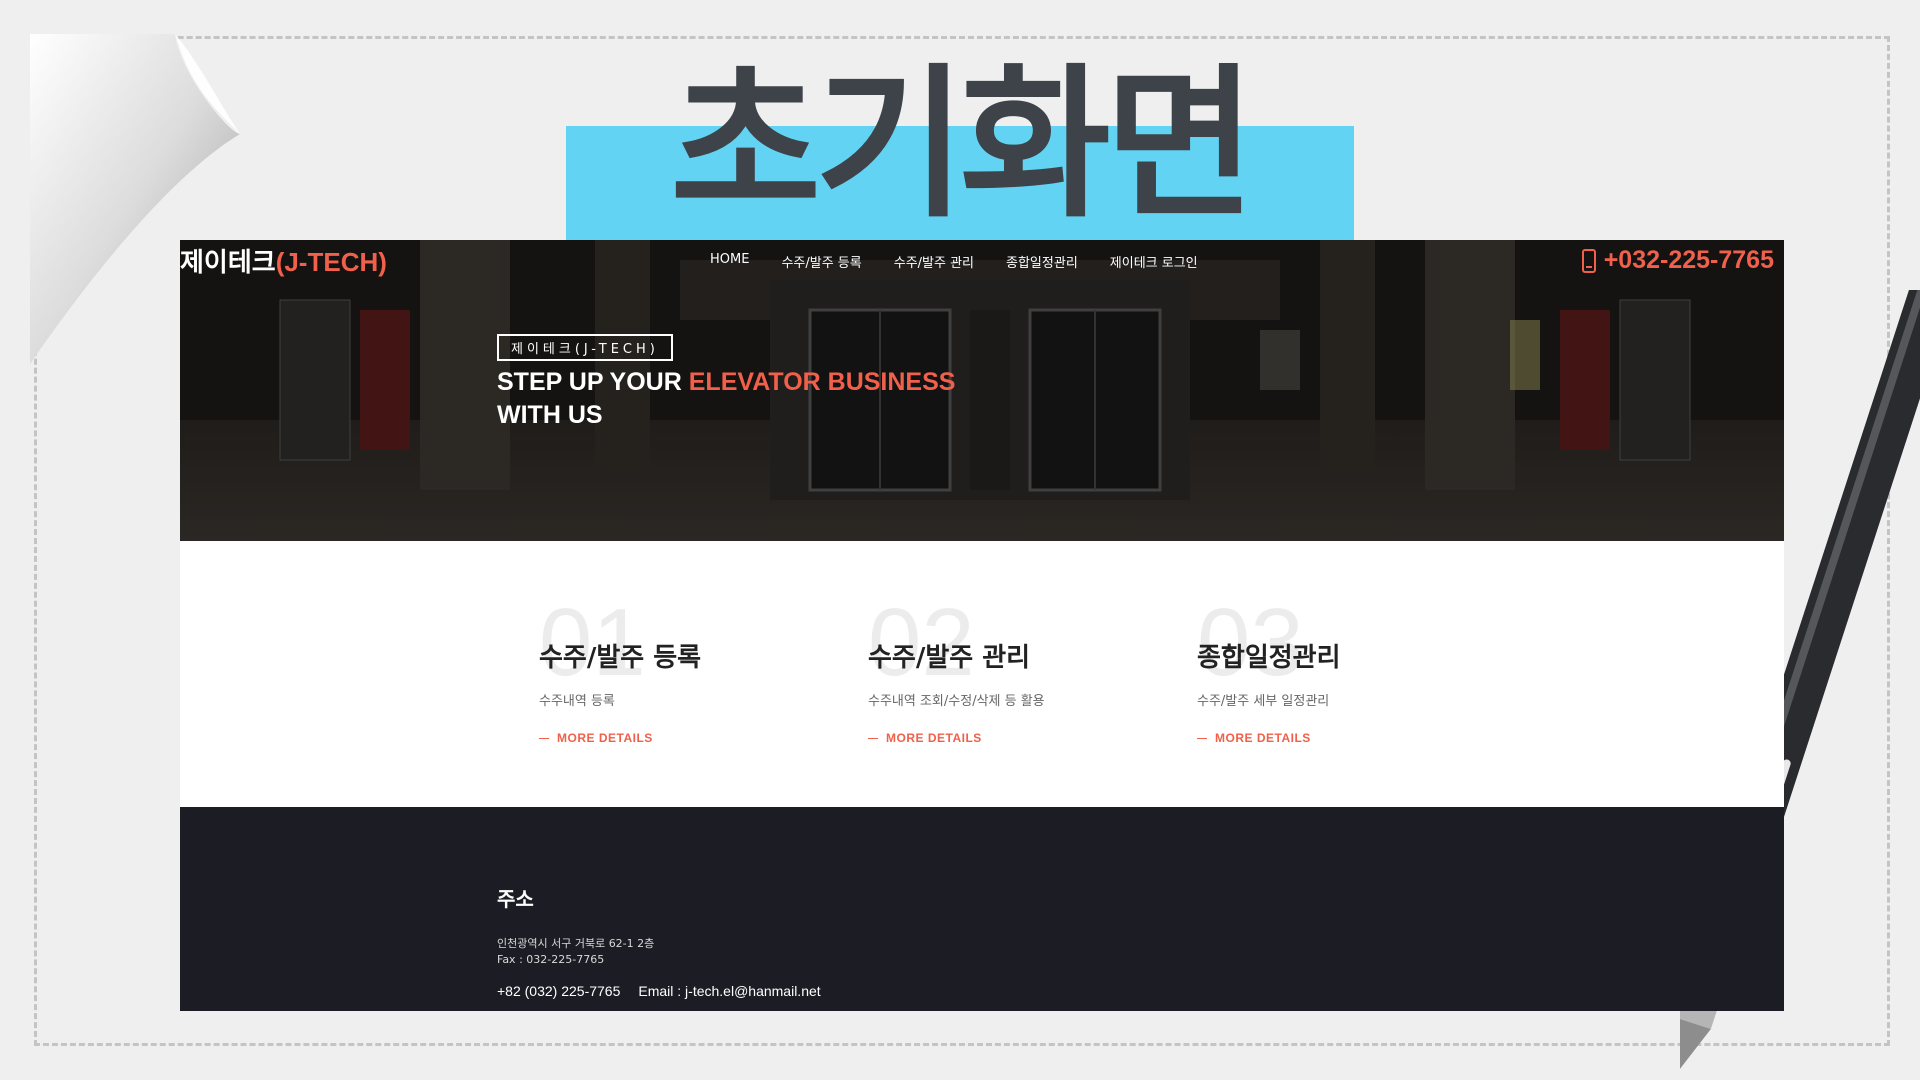 The image size is (1920, 1080). Describe the element at coordinates (228, 262) in the screenshot. I see `logo-main-text: 제이테크` at that location.